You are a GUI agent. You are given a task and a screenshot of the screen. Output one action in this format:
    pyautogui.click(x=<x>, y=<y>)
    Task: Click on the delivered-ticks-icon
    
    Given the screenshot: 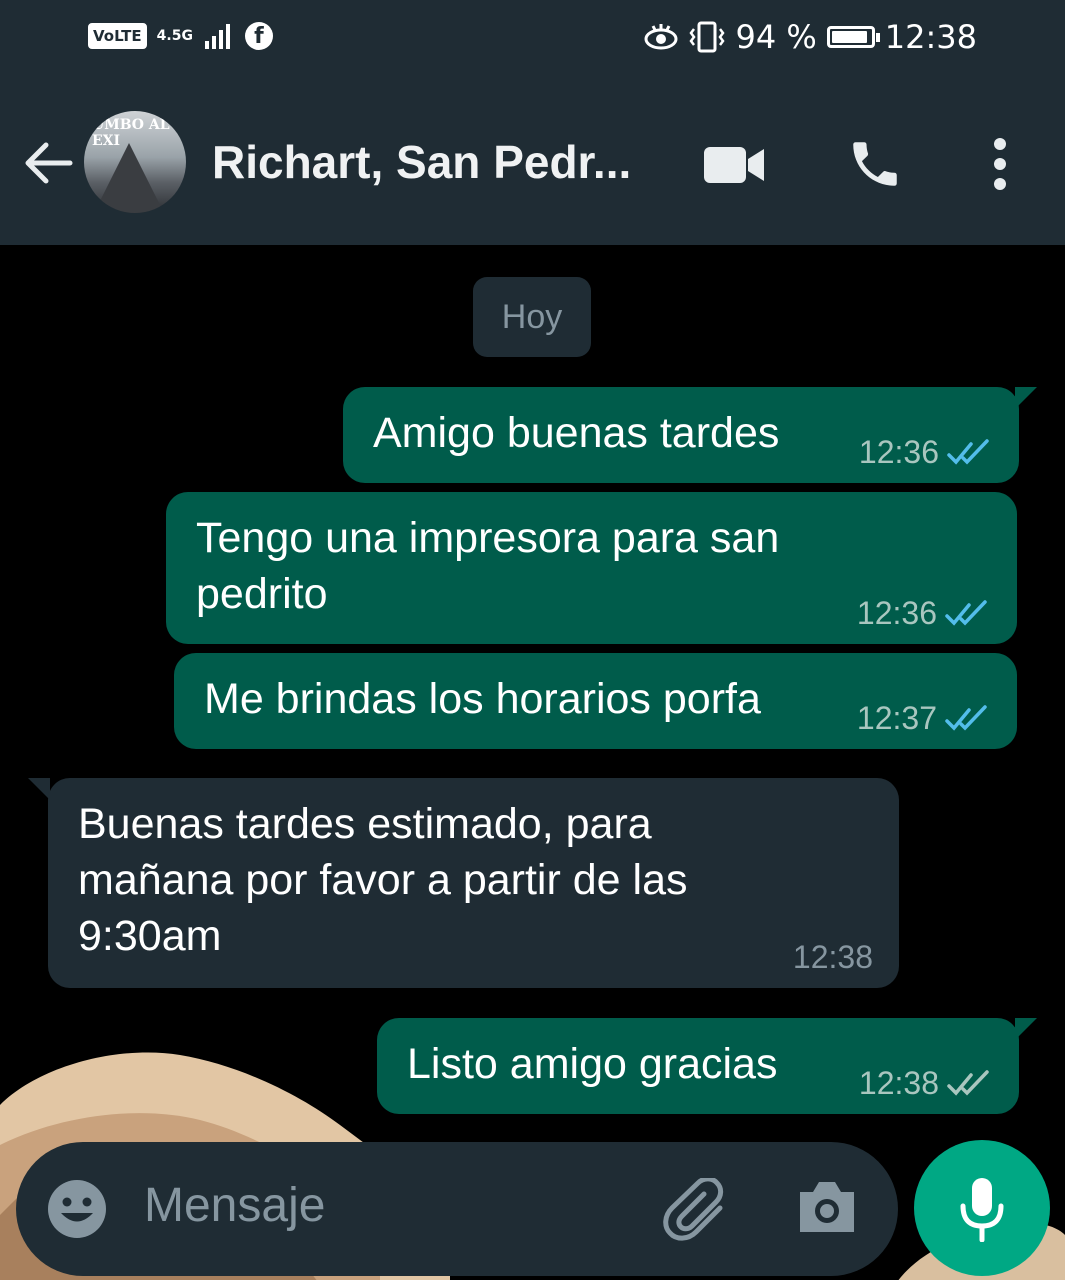 What is the action you would take?
    pyautogui.click(x=968, y=1082)
    